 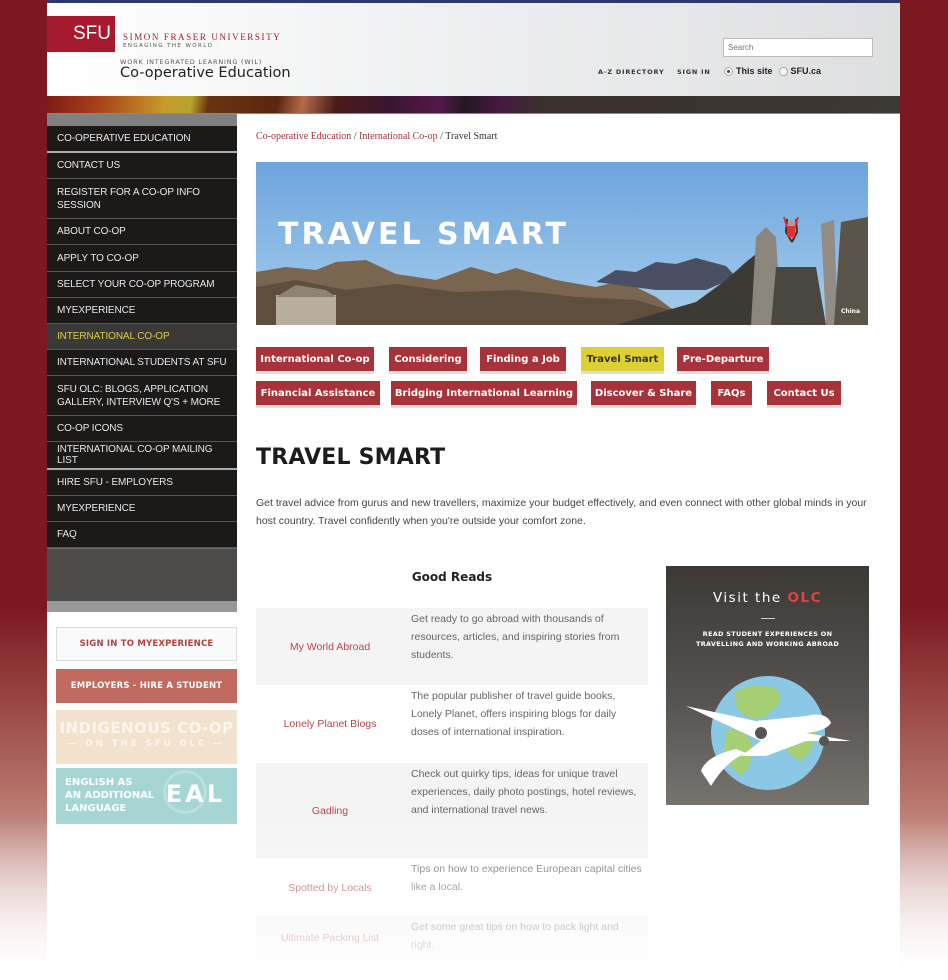 What do you see at coordinates (142, 199) in the screenshot?
I see `sidebar-item-register-info-session: REGISTER FOR A CO-OP INFO SESSION` at bounding box center [142, 199].